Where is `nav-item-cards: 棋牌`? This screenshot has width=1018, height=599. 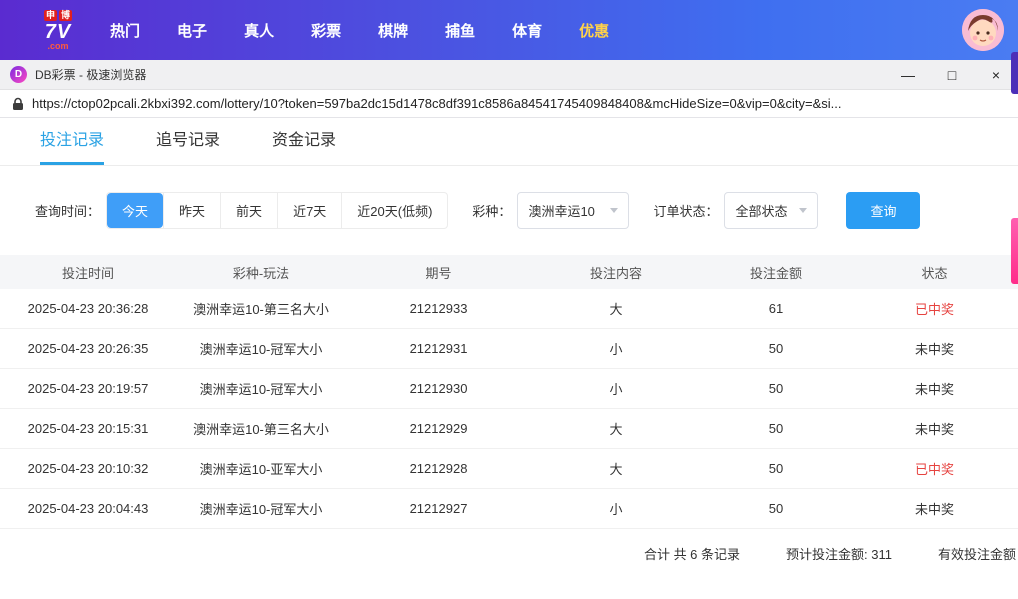 nav-item-cards: 棋牌 is located at coordinates (393, 30).